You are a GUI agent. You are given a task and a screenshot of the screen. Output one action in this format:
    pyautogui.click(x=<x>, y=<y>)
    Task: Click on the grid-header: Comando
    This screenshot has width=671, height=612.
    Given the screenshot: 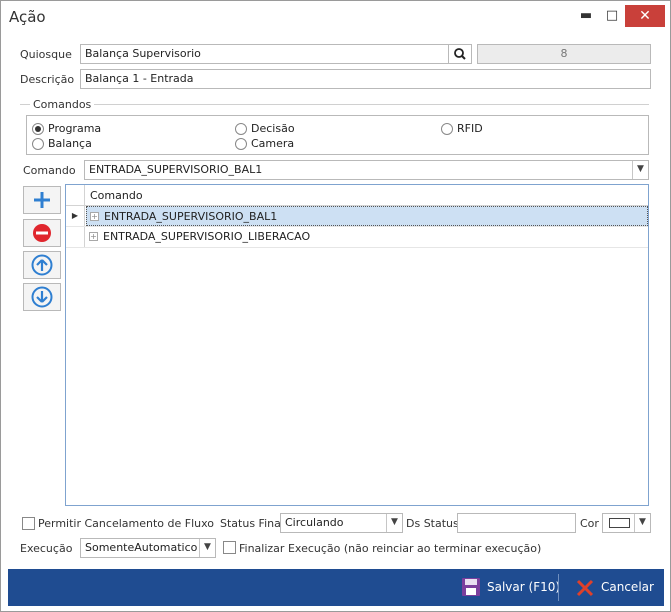 What is the action you would take?
    pyautogui.click(x=357, y=195)
    